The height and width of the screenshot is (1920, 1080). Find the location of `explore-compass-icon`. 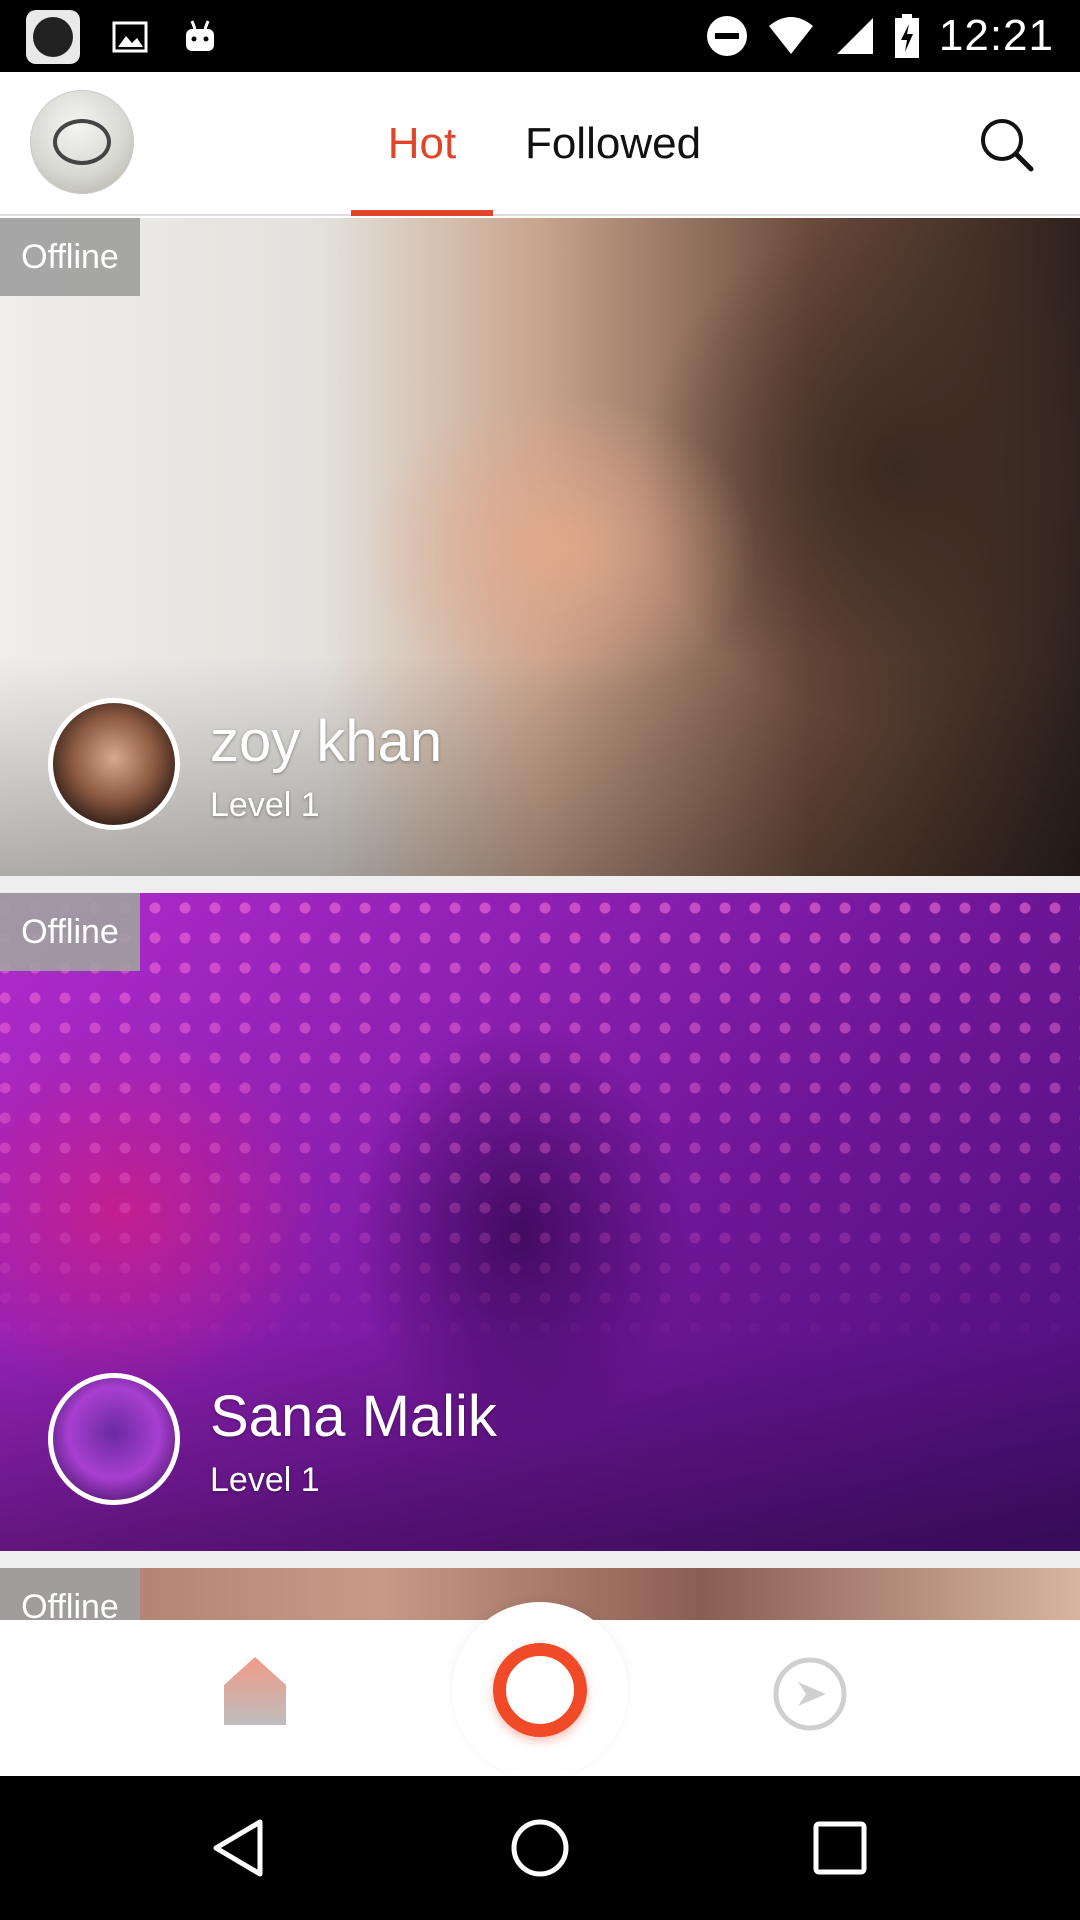

explore-compass-icon is located at coordinates (810, 1694).